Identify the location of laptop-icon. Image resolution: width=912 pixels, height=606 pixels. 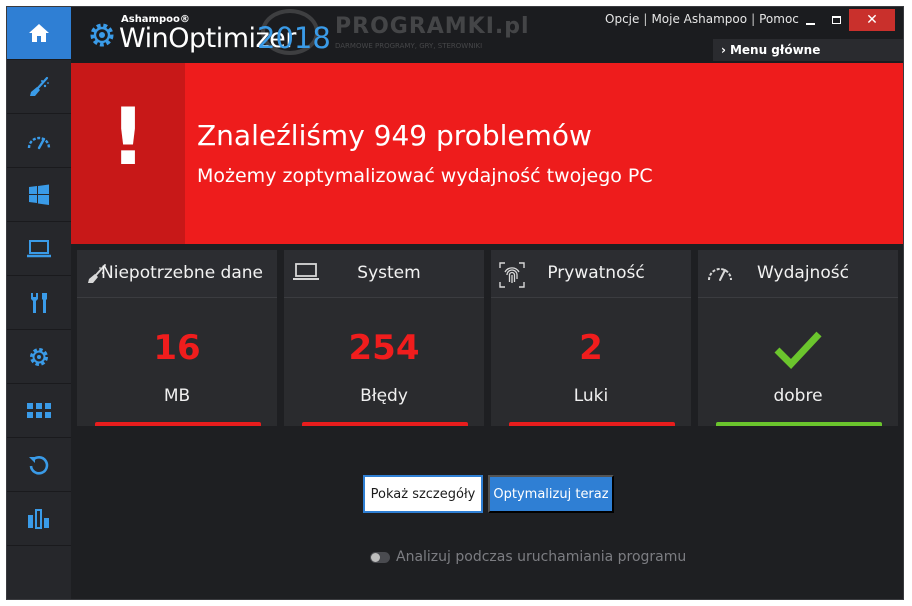
(39, 249).